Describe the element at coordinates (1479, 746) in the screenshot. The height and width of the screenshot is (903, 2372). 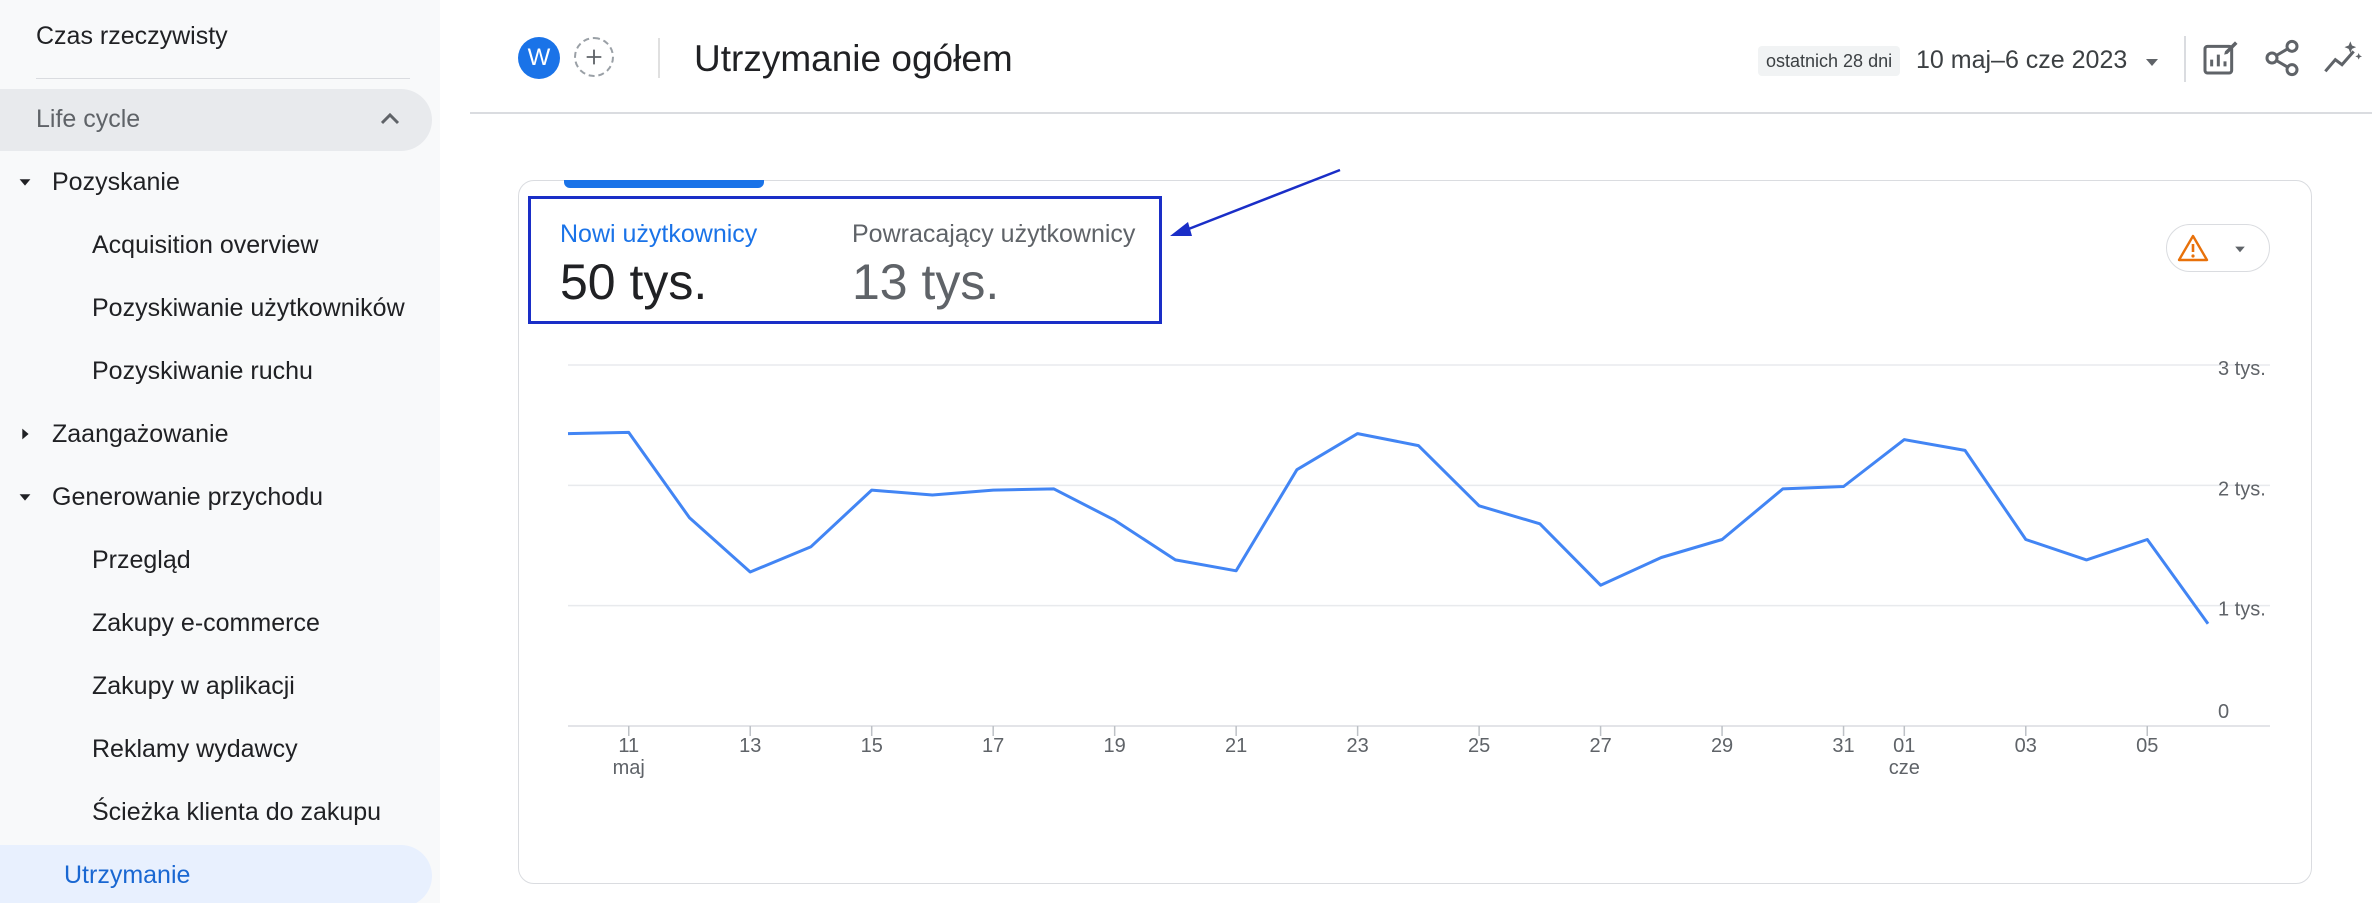
I see `x-tick-label: 25` at that location.